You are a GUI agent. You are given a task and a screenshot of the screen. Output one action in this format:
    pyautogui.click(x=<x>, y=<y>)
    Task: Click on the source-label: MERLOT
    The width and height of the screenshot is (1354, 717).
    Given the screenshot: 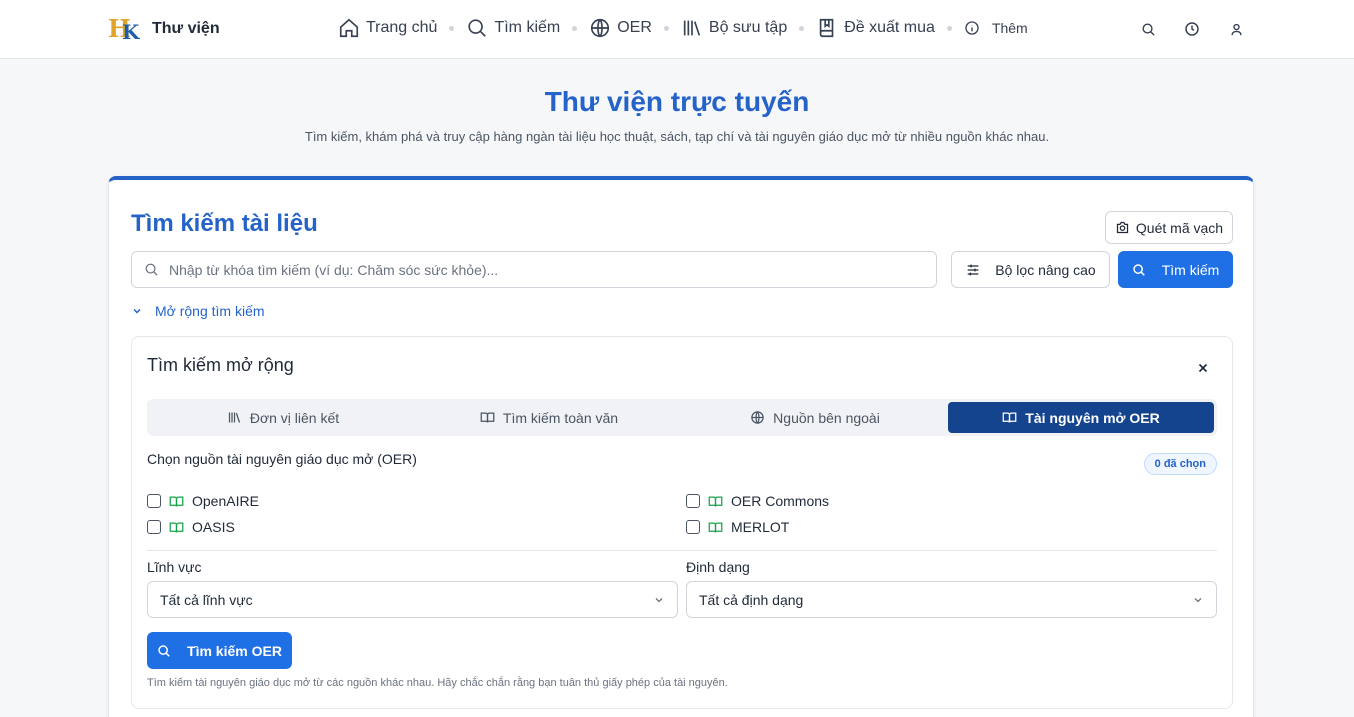 What is the action you would take?
    pyautogui.click(x=760, y=527)
    